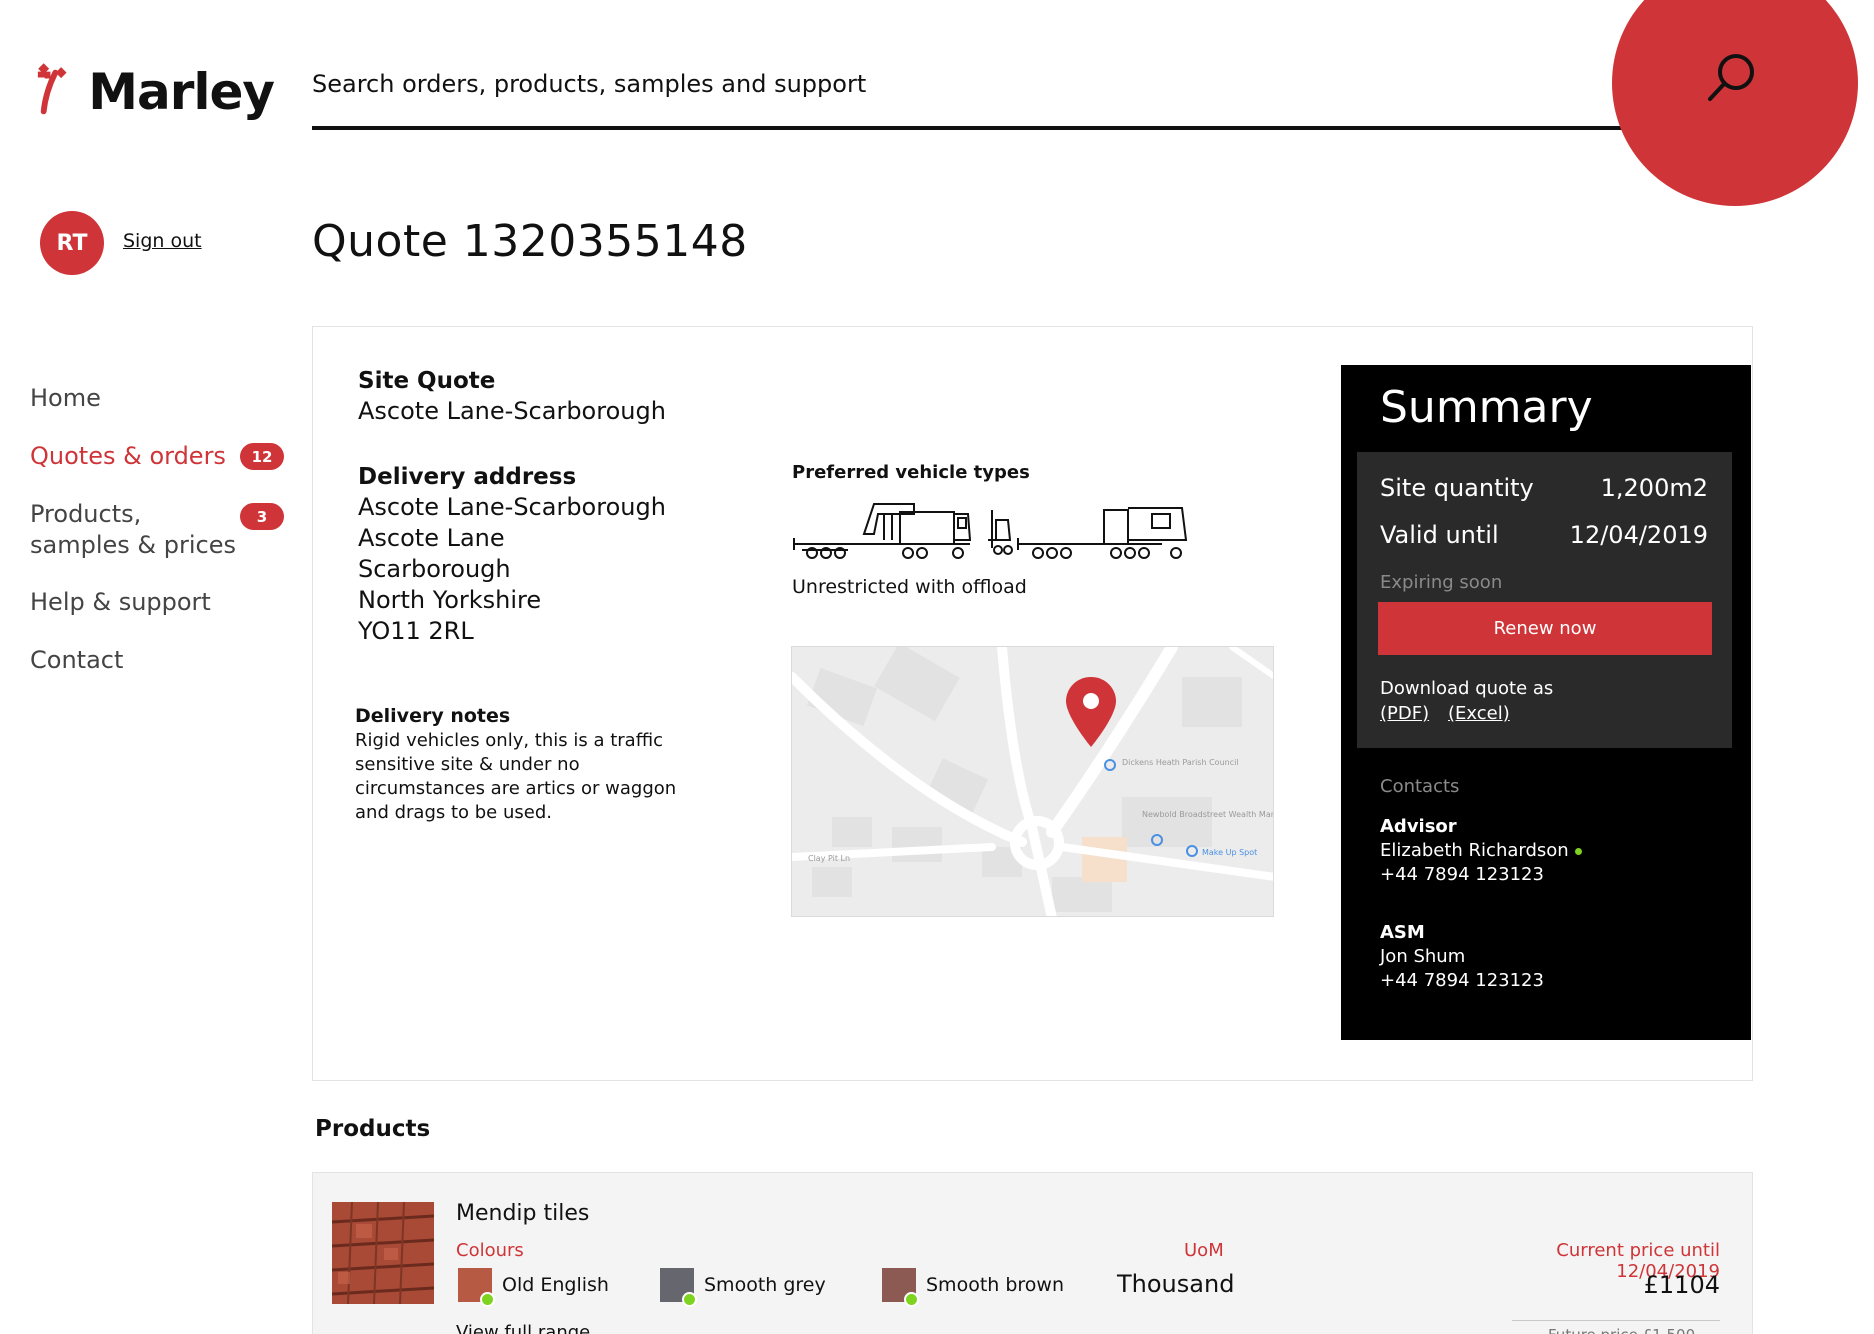 The width and height of the screenshot is (1874, 1334). I want to click on current-price-value: £1104, so click(1681, 1285).